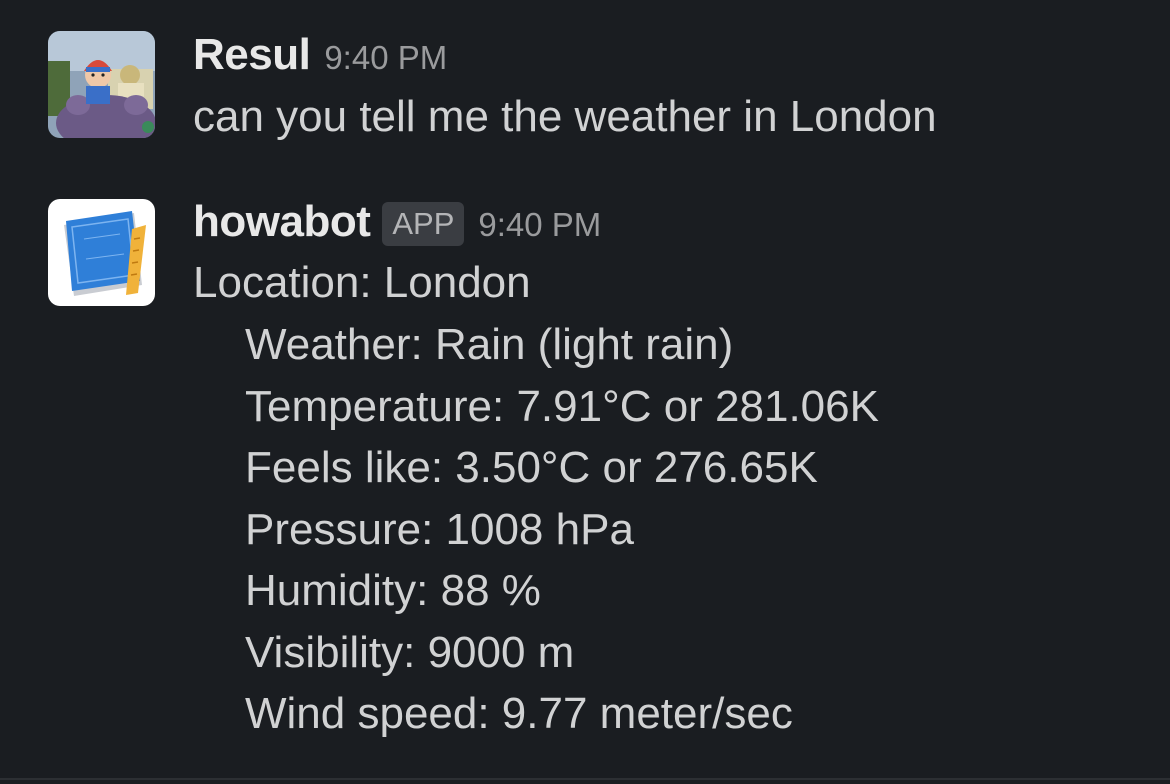 The width and height of the screenshot is (1170, 784). What do you see at coordinates (489, 344) in the screenshot?
I see `weather-line: Weather: Rain (light rain)` at bounding box center [489, 344].